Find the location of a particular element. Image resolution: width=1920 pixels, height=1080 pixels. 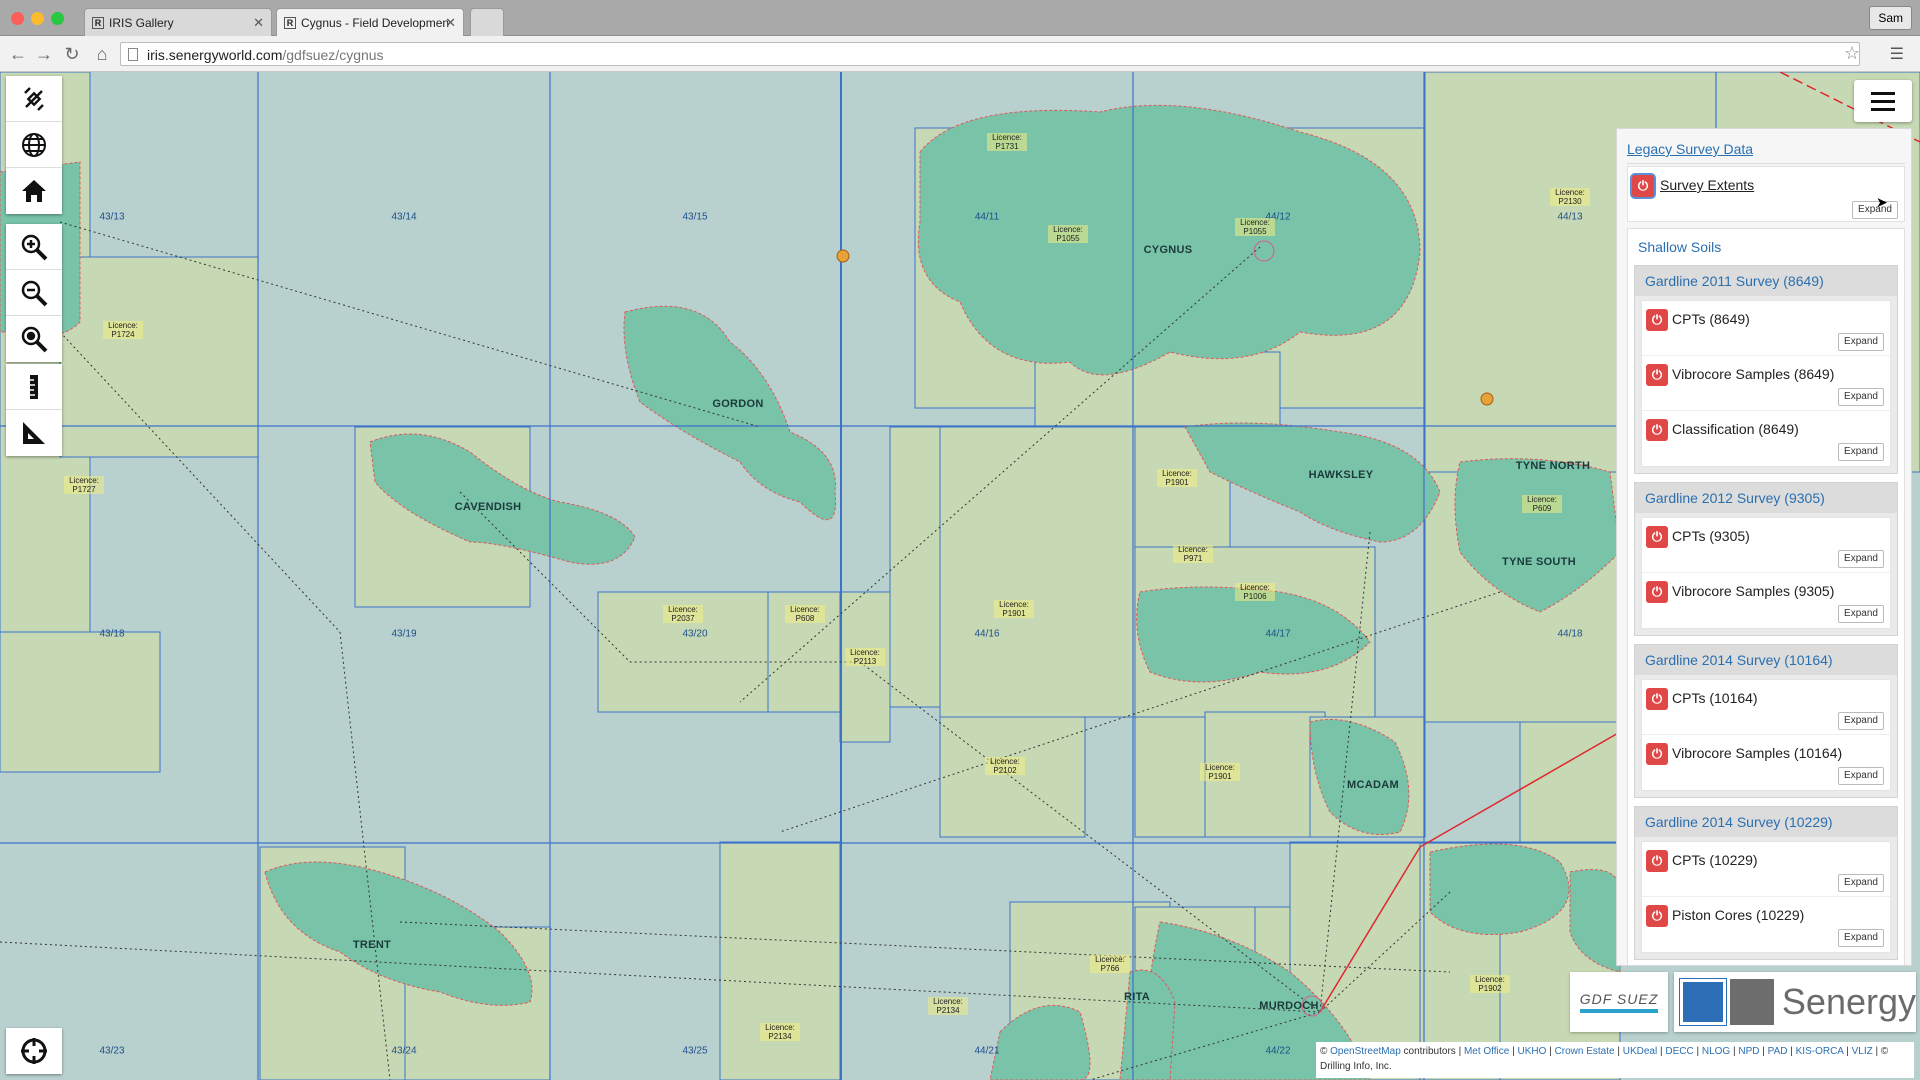

licence-label: Licence: P766 is located at coordinates (1110, 964).